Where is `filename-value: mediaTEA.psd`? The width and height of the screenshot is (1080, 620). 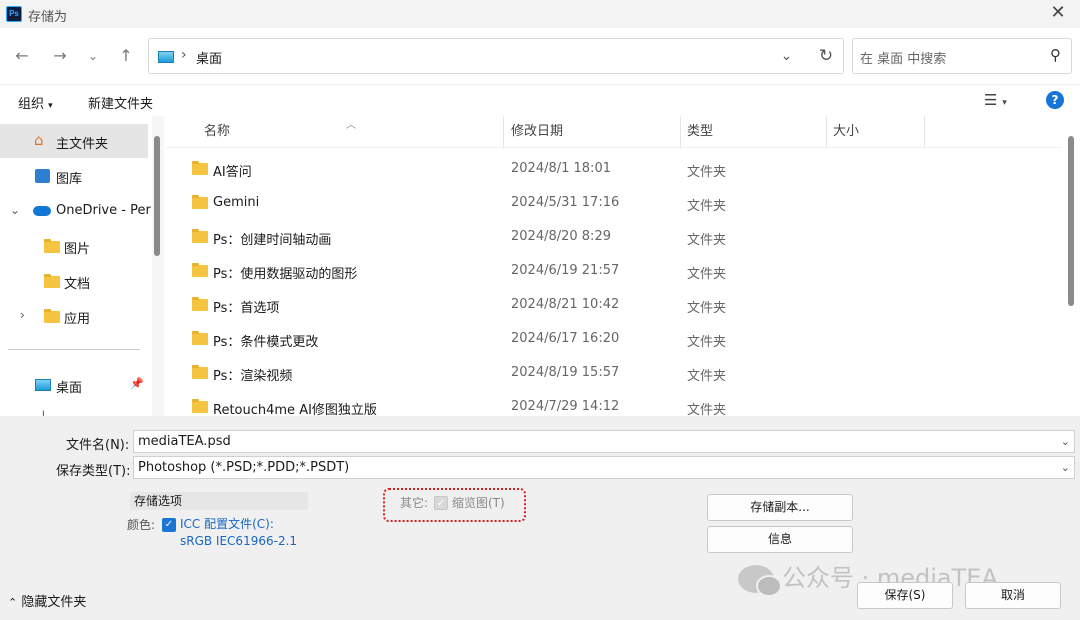
filename-value: mediaTEA.psd is located at coordinates (184, 441).